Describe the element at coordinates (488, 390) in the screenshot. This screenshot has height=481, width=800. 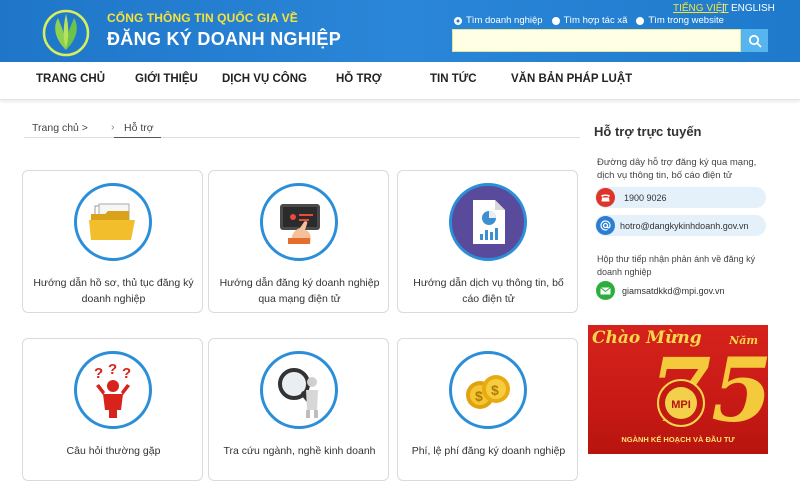
I see `coins-icon: $ $` at that location.